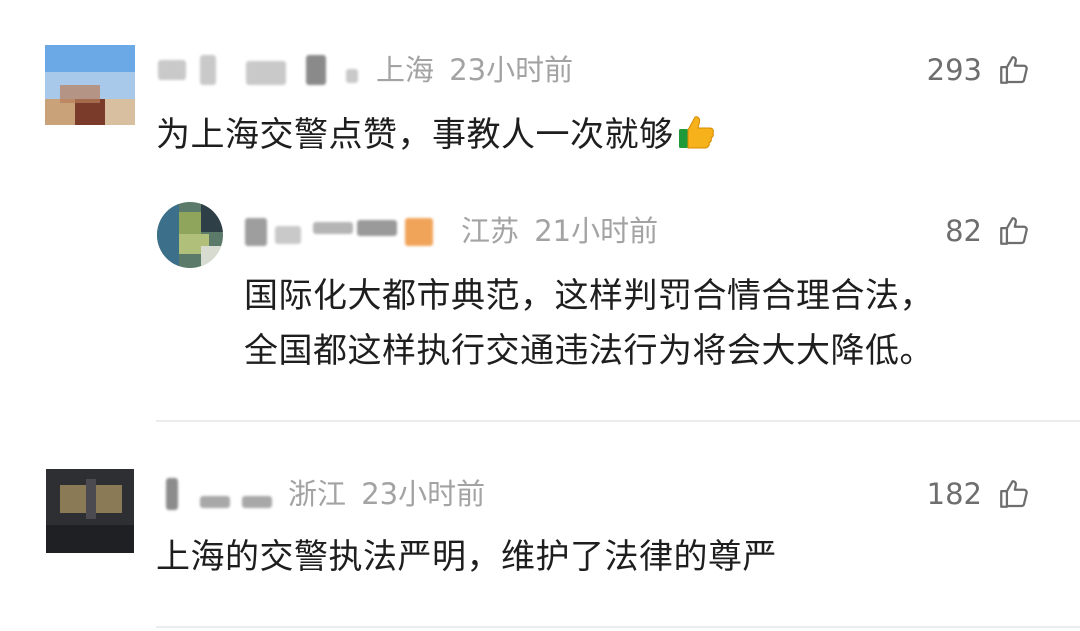  Describe the element at coordinates (596, 231) in the screenshot. I see `timestamp: 21小时前` at that location.